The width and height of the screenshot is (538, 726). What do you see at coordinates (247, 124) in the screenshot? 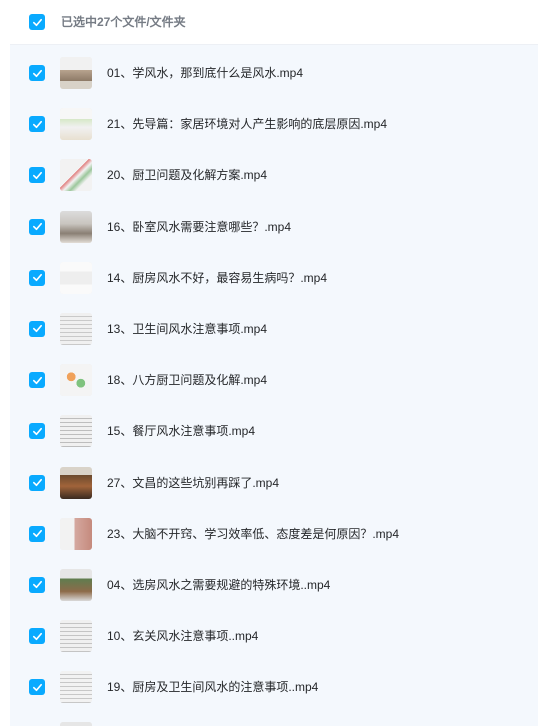
I see `file-name: 21、先导篇：家居环境对人产生影响的底层原因.mp4` at bounding box center [247, 124].